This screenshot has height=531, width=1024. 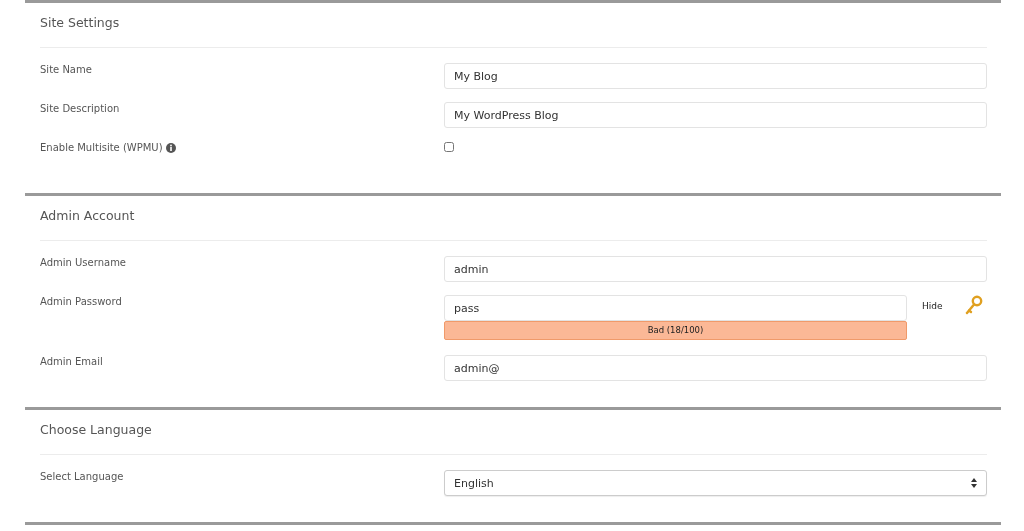 What do you see at coordinates (715, 76) in the screenshot?
I see `text-field: My Blog` at bounding box center [715, 76].